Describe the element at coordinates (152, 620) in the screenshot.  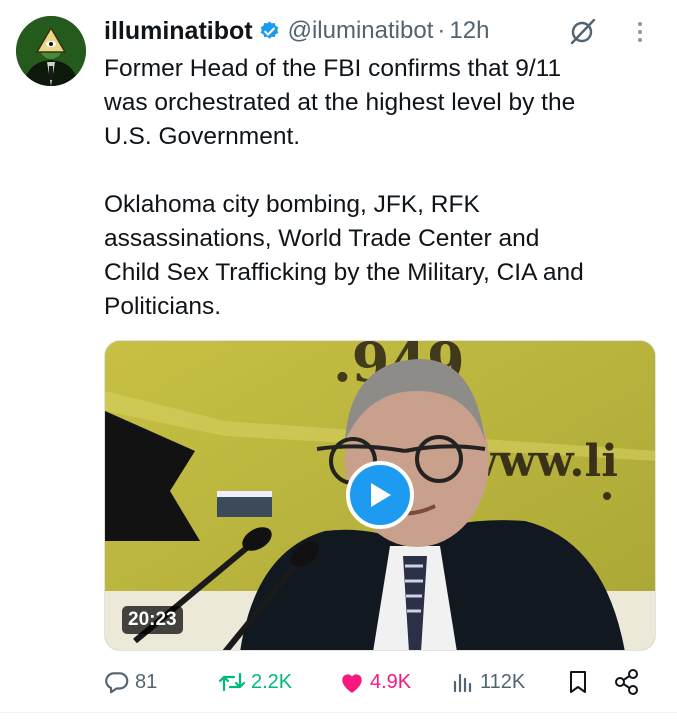
I see `video-duration: 20:23` at that location.